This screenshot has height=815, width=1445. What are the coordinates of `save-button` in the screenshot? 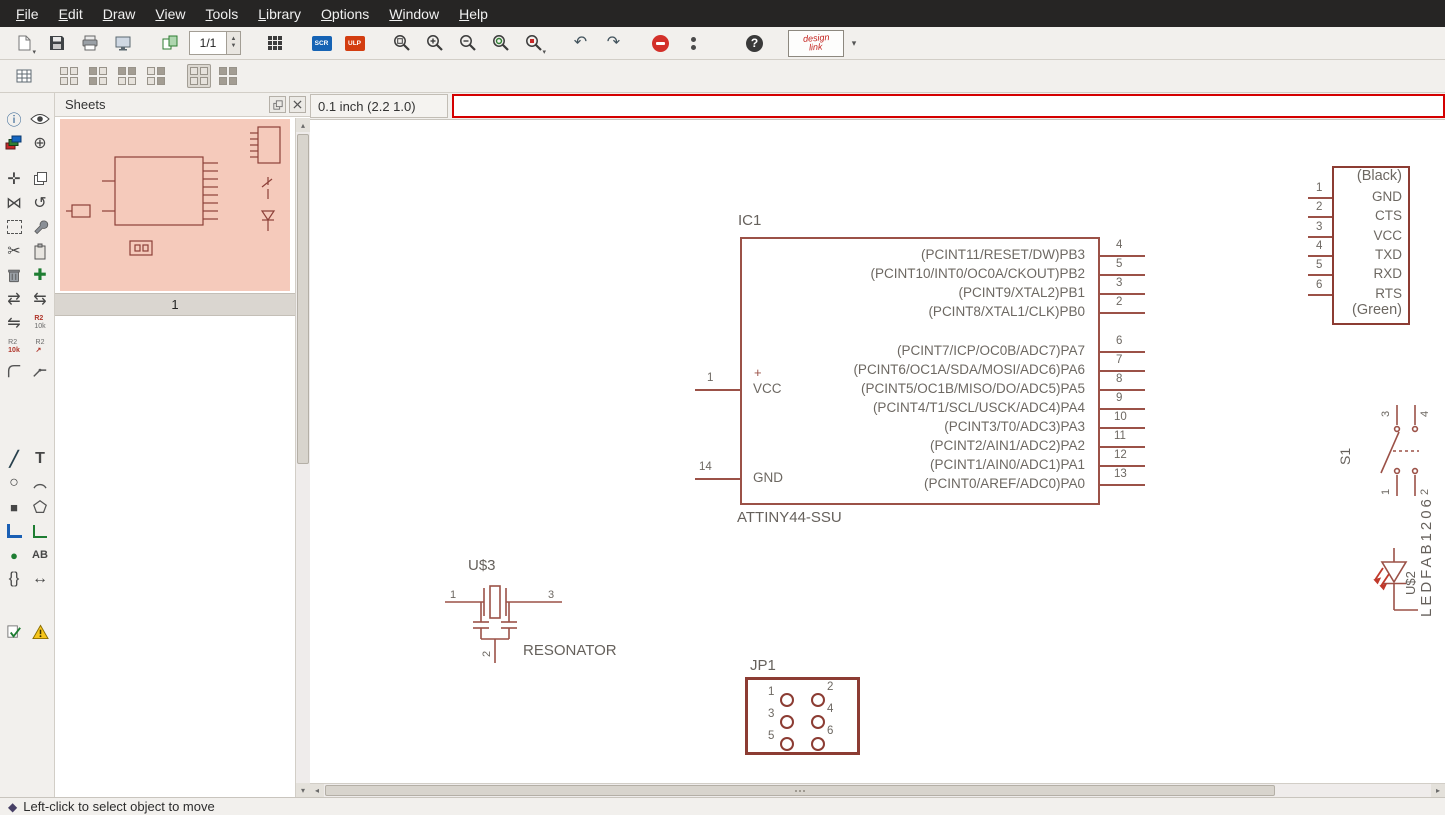 It's located at (56, 43).